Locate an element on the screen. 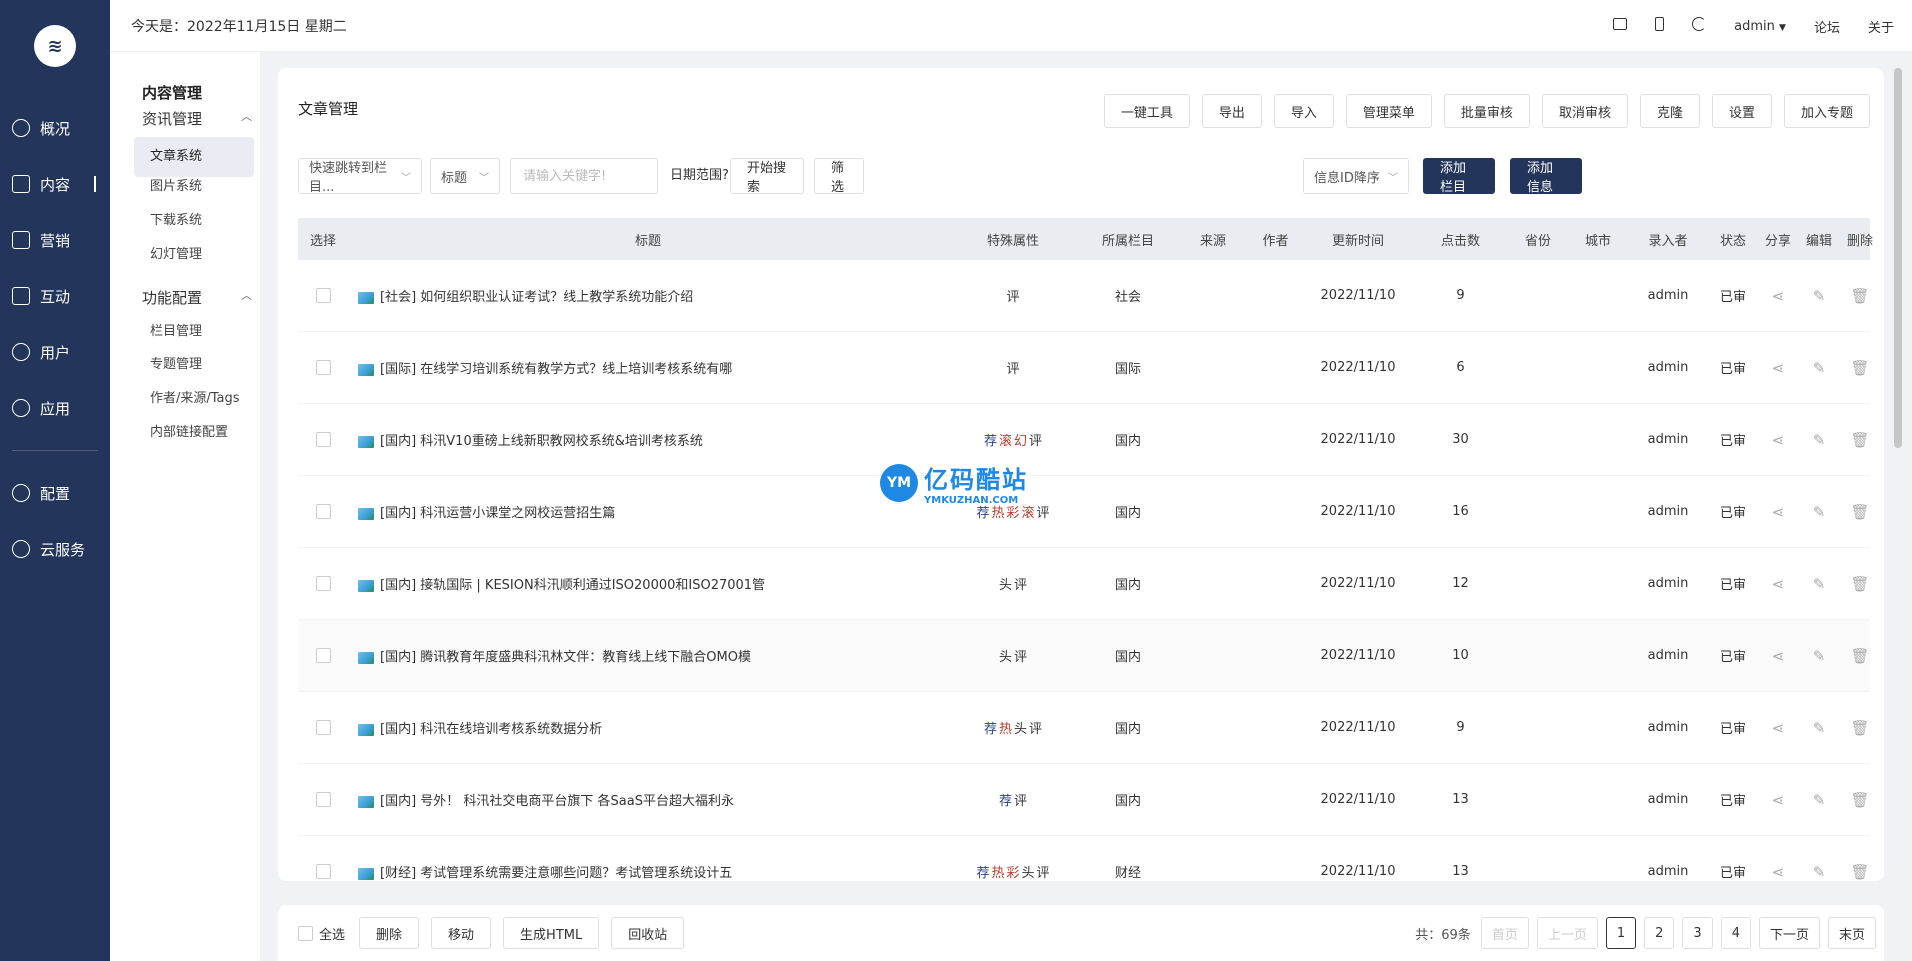  toolbar-button-0: 一键工具 is located at coordinates (1146, 111).